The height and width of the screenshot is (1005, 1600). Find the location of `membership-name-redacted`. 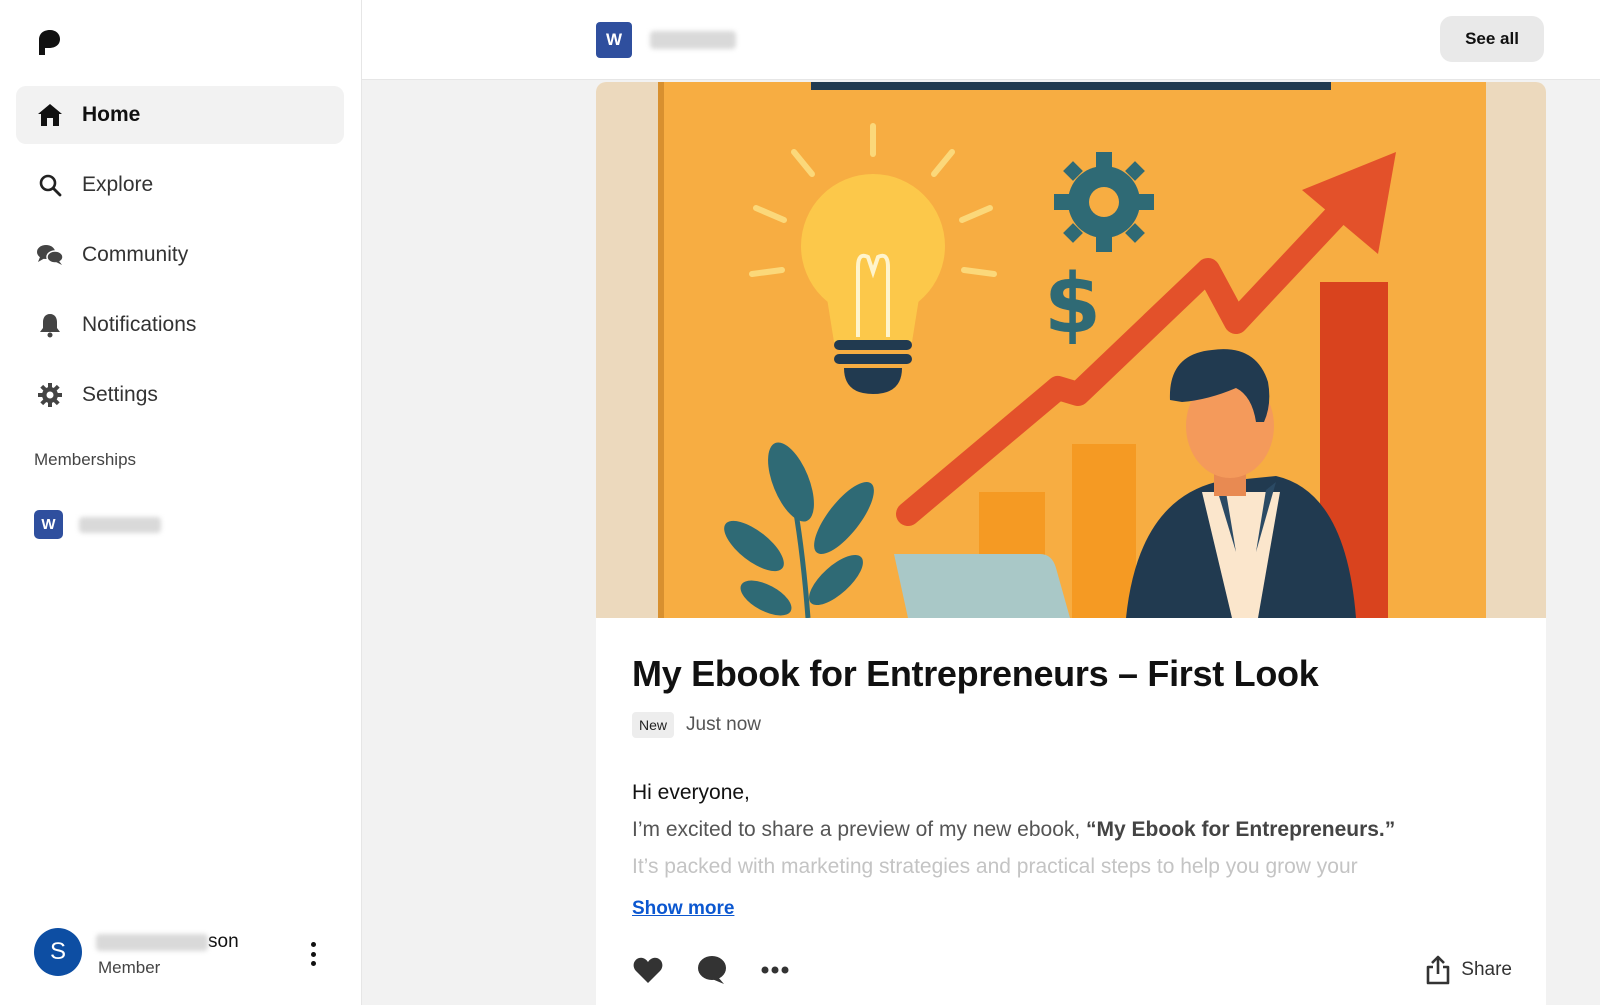

membership-name-redacted is located at coordinates (120, 524).